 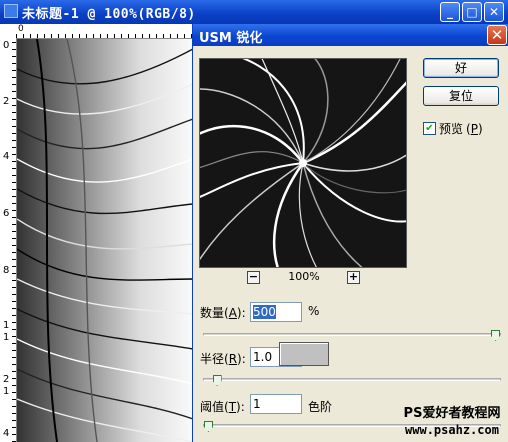 What do you see at coordinates (450, 12) in the screenshot?
I see `minimize-button: _` at bounding box center [450, 12].